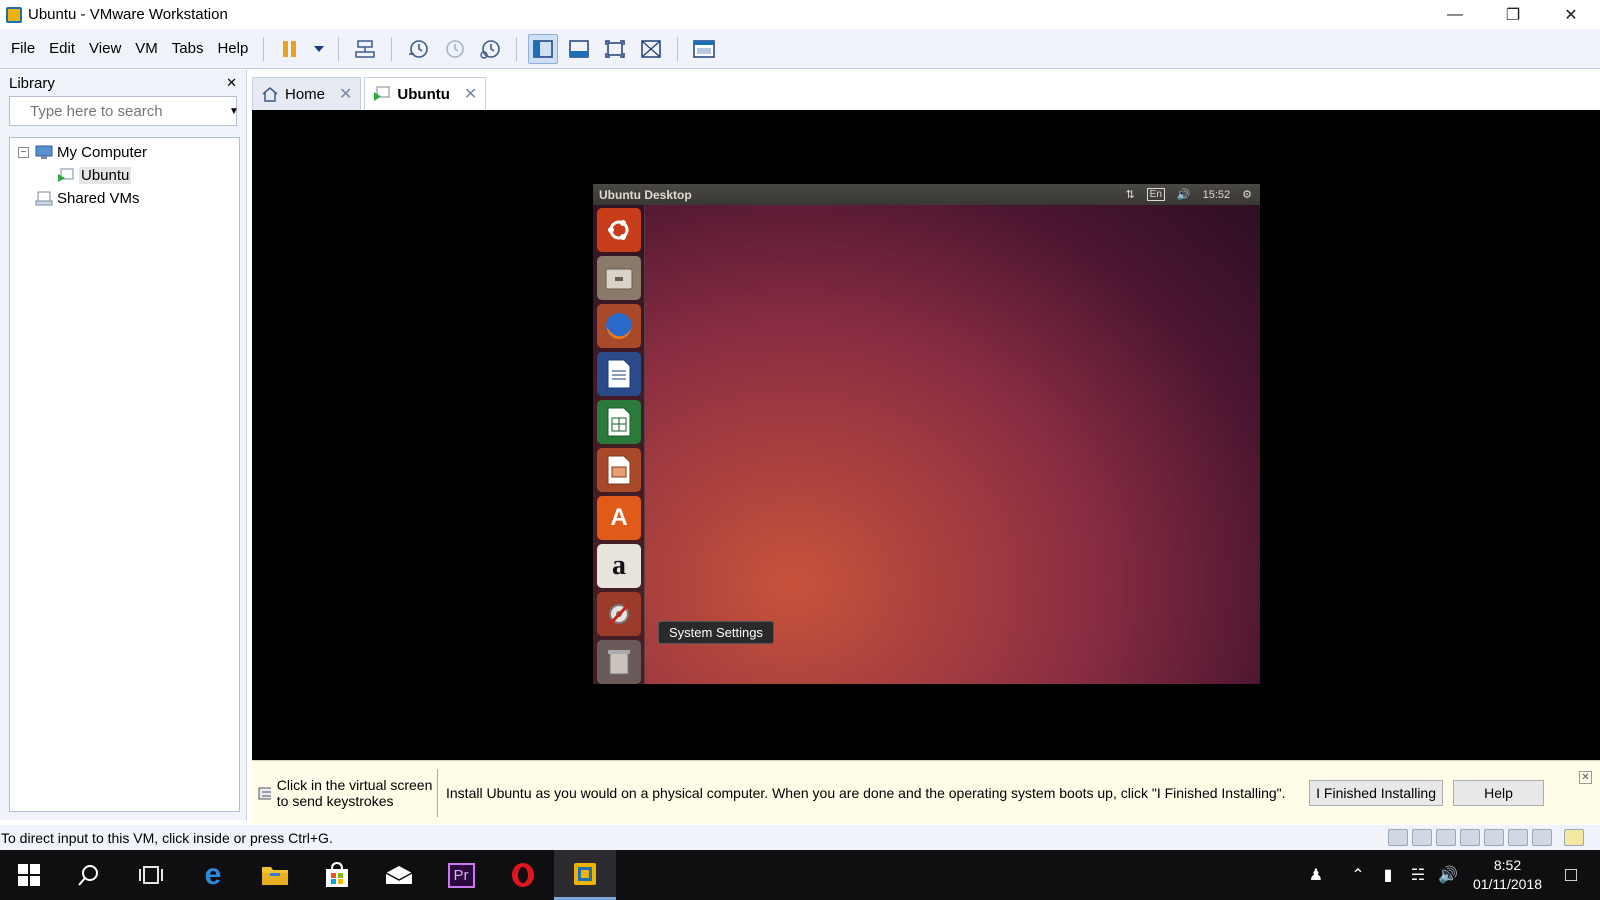 This screenshot has height=900, width=1600. What do you see at coordinates (188, 48) in the screenshot?
I see `menu-tabs: Tabs` at bounding box center [188, 48].